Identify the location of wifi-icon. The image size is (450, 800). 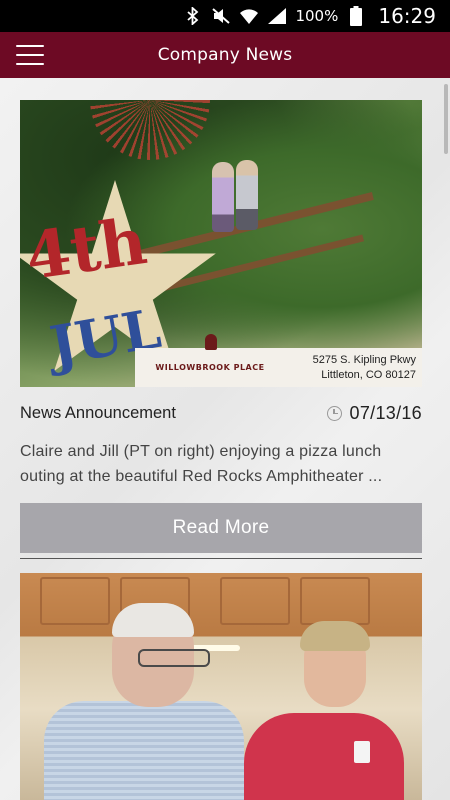
(249, 16).